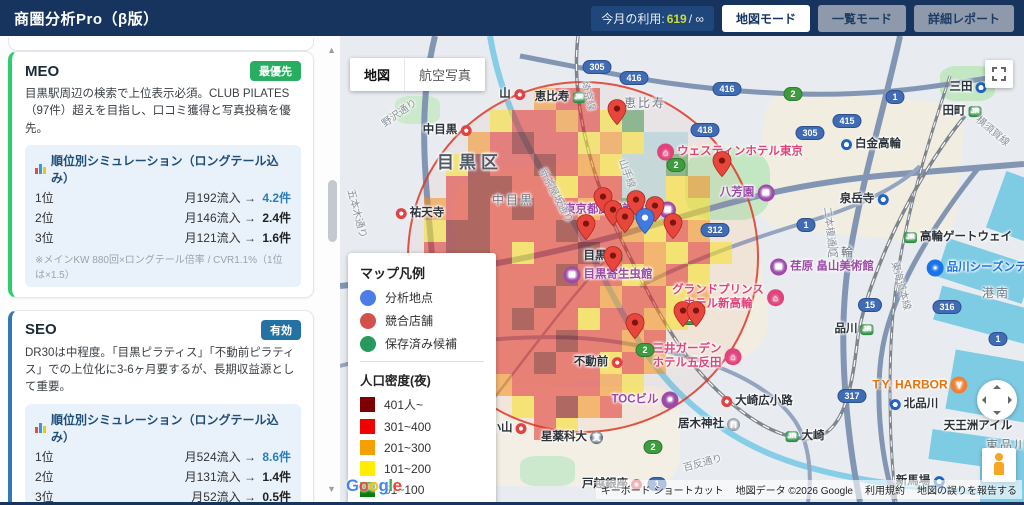 The width and height of the screenshot is (1024, 505). Describe the element at coordinates (161, 44) in the screenshot. I see `partial-card-above` at that location.